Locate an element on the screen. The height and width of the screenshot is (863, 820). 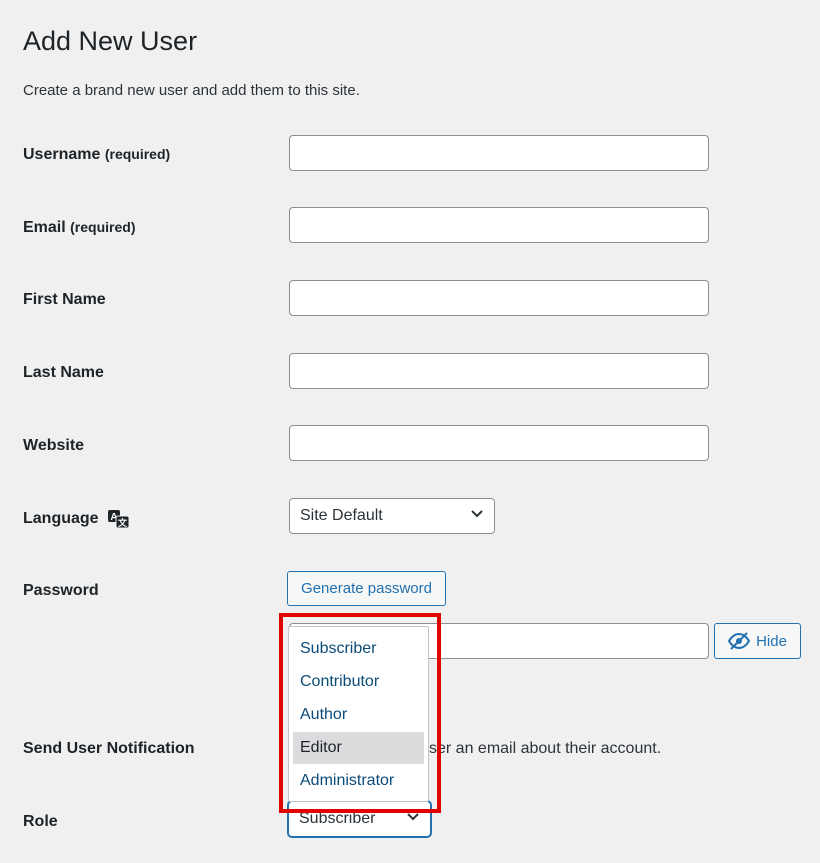
email-label-text: Email is located at coordinates (44, 227).